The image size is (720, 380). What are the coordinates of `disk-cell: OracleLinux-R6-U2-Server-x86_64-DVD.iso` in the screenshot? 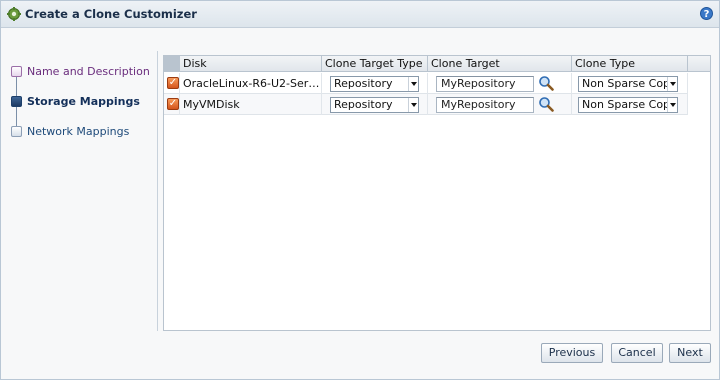 It's located at (251, 83).